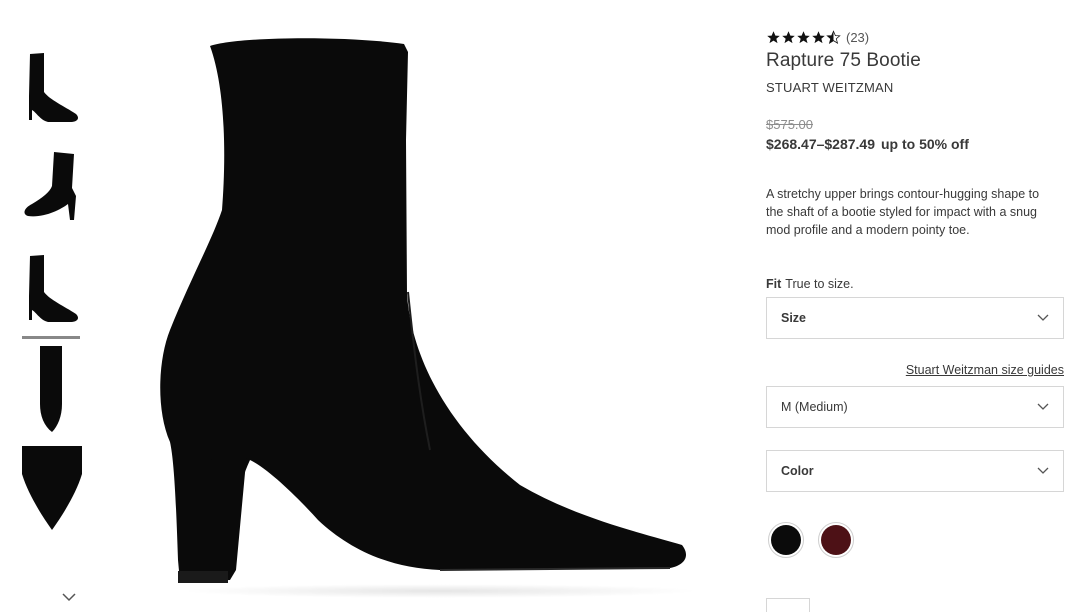 Image resolution: width=1080 pixels, height=612 pixels. I want to click on color-dropdown-label: Color, so click(797, 471).